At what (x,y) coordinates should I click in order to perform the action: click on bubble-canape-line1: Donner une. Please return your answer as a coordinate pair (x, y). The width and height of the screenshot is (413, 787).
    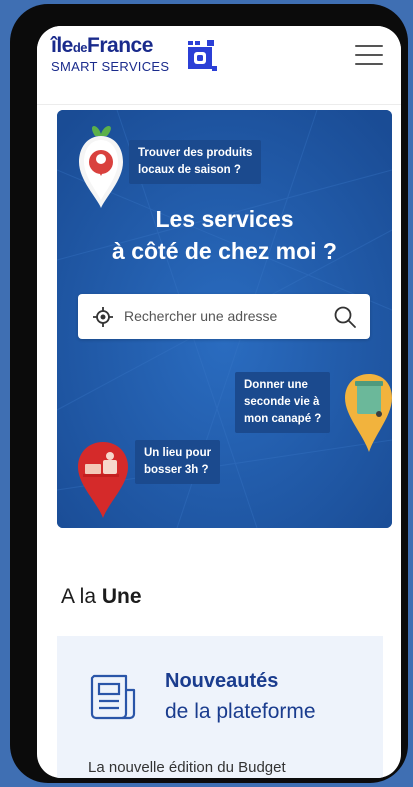
    Looking at the image, I should click on (276, 385).